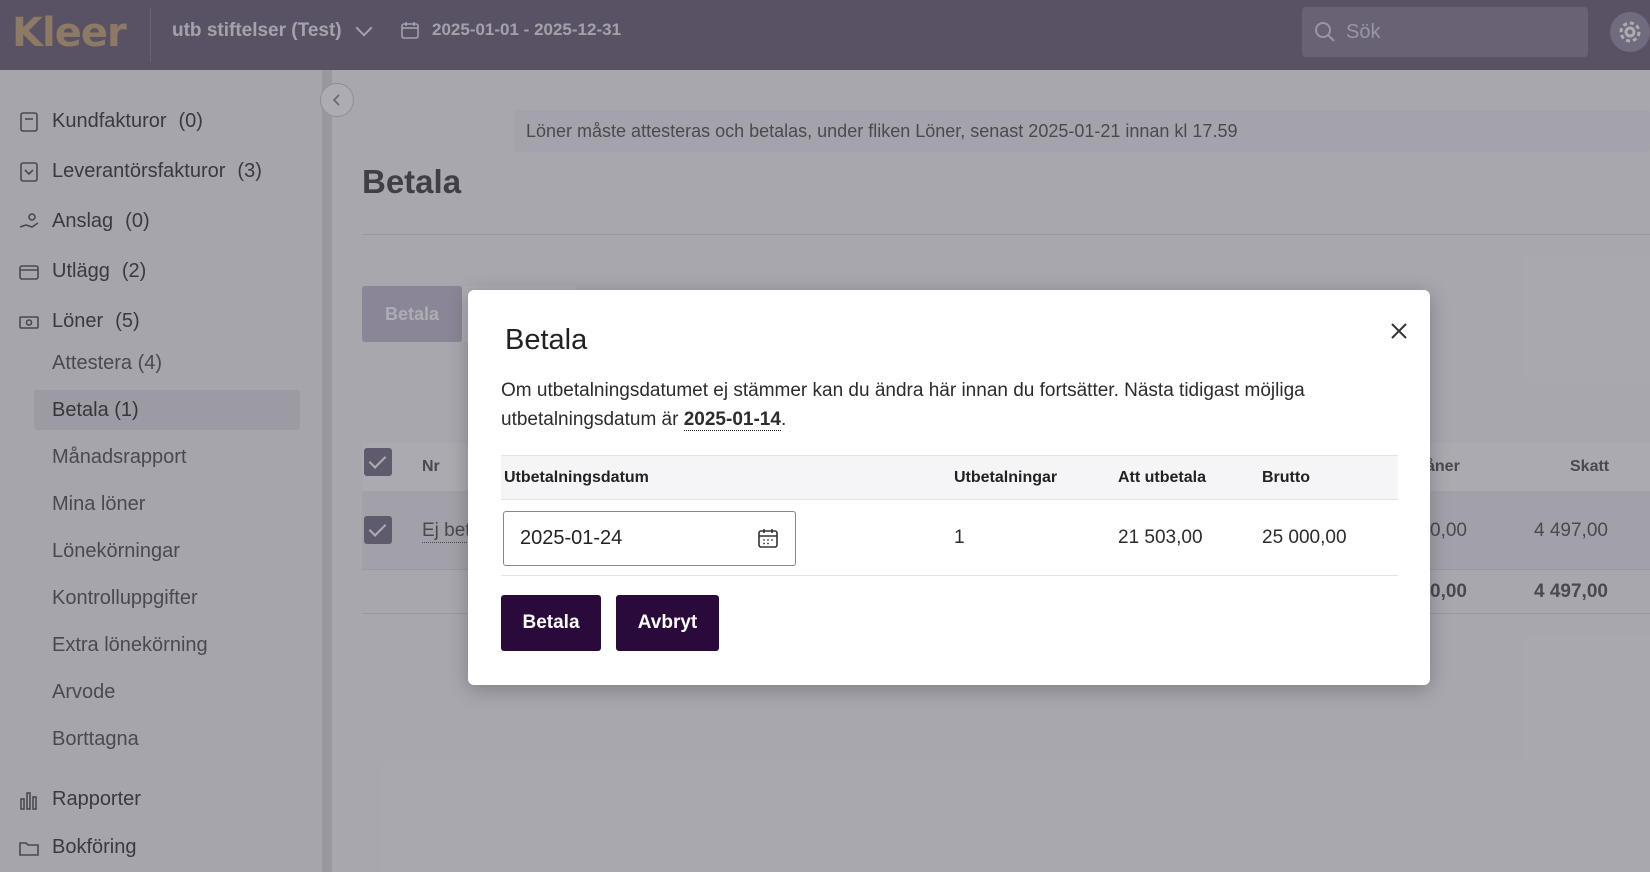 The width and height of the screenshot is (1650, 872). What do you see at coordinates (959, 537) in the screenshot?
I see `payments-count: 1` at bounding box center [959, 537].